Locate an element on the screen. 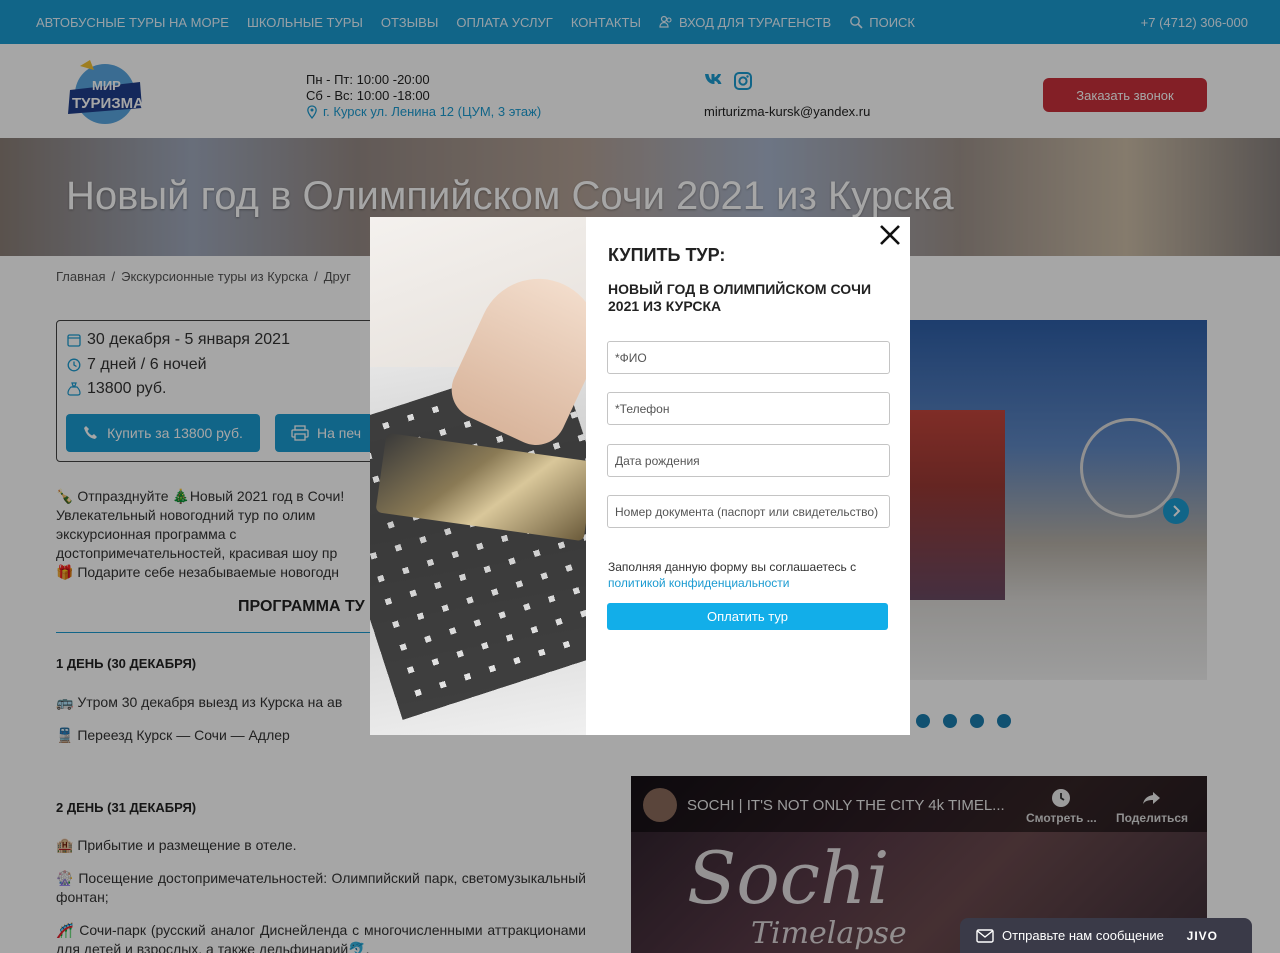  envelope-icon is located at coordinates (985, 935).